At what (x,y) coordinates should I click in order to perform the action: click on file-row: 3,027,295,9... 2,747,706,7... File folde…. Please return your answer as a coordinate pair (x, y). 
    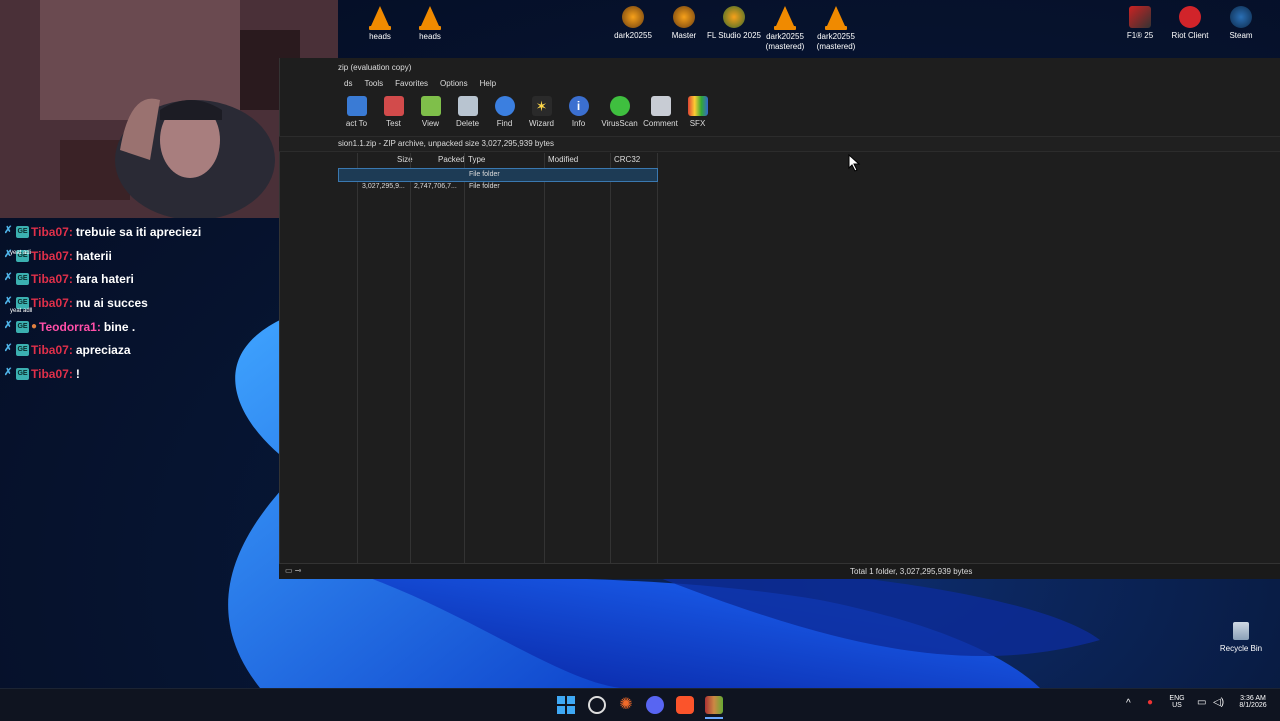
    Looking at the image, I should click on (498, 187).